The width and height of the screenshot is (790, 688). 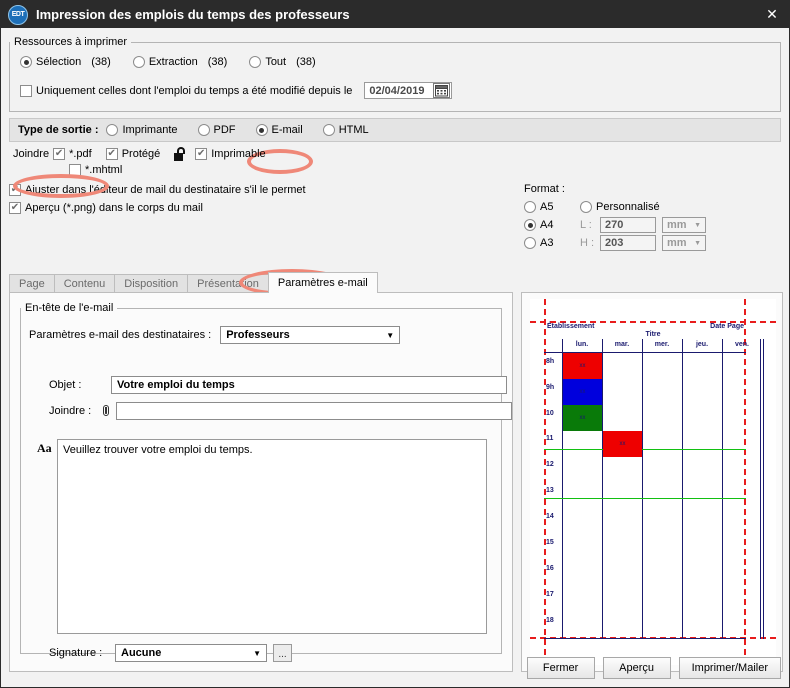 What do you see at coordinates (622, 444) in the screenshot?
I see `course-block-3: xx` at bounding box center [622, 444].